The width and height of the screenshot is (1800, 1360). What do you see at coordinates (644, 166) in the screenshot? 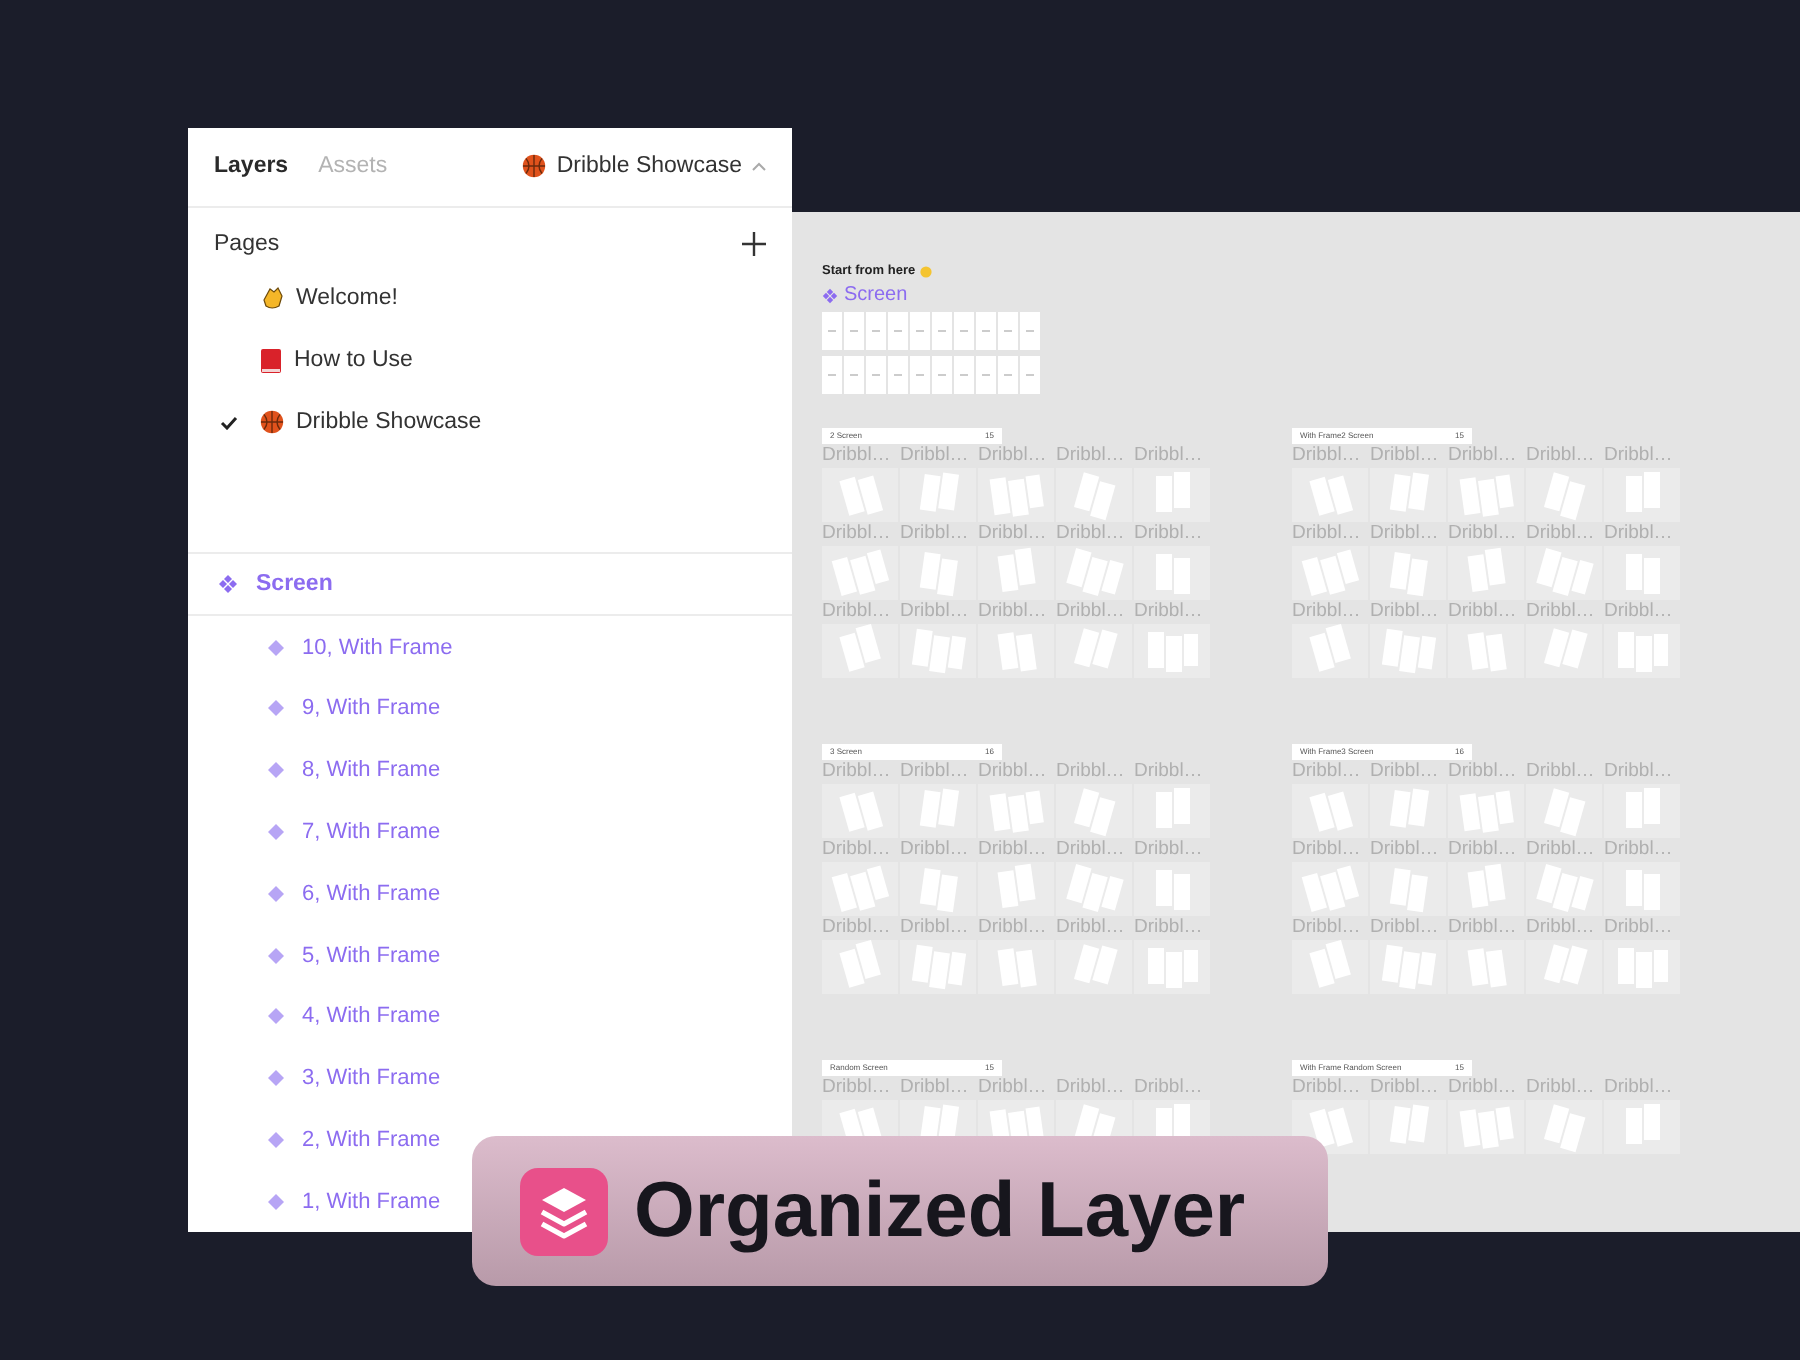
I see `page-switcher: Dribble Showcase` at bounding box center [644, 166].